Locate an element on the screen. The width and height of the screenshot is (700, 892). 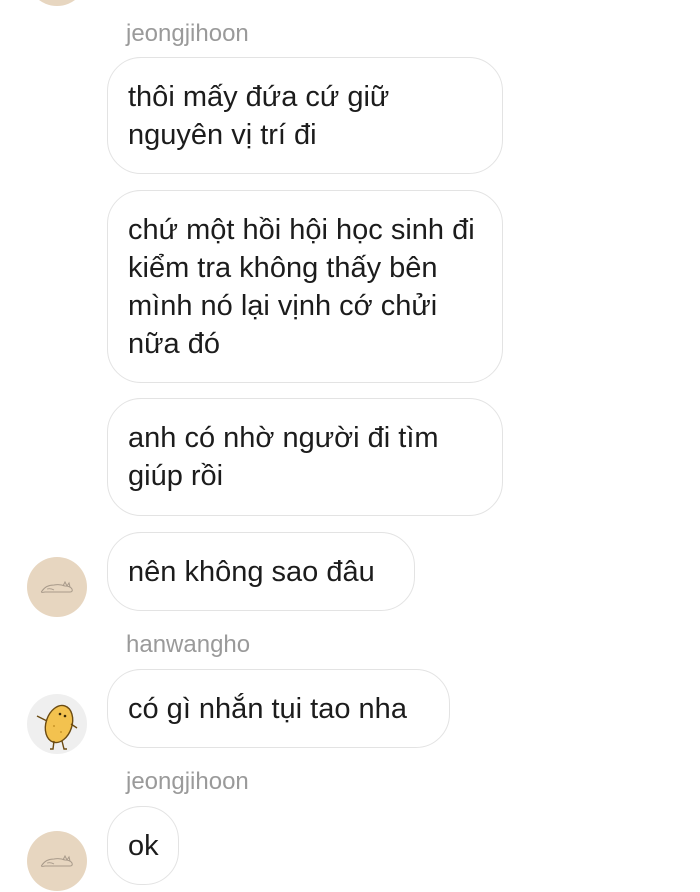
message-bubble: nên không sao đâu is located at coordinates (261, 571).